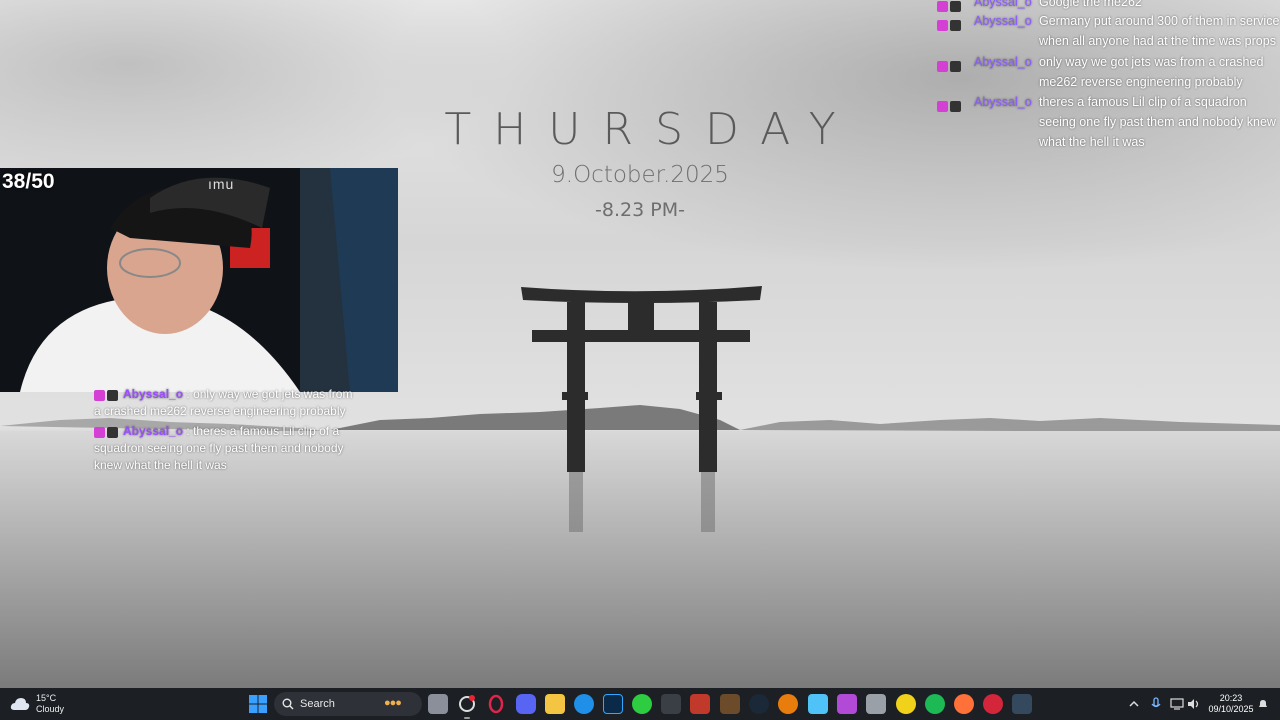  Describe the element at coordinates (584, 704) in the screenshot. I see `edge-icon` at that location.